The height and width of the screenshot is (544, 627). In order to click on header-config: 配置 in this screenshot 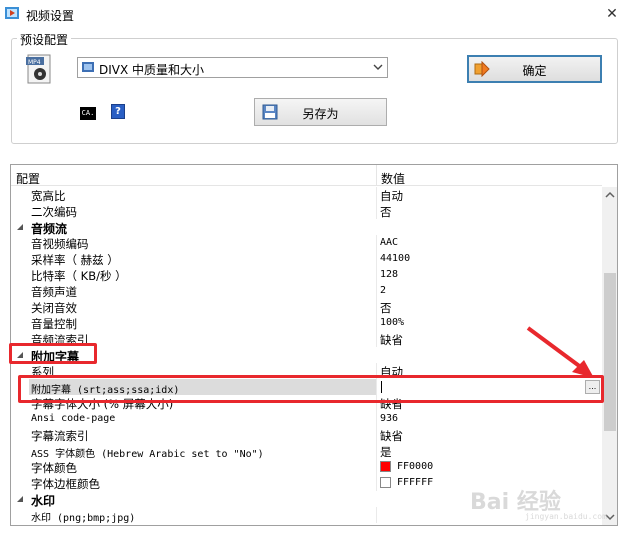, I will do `click(28, 179)`.